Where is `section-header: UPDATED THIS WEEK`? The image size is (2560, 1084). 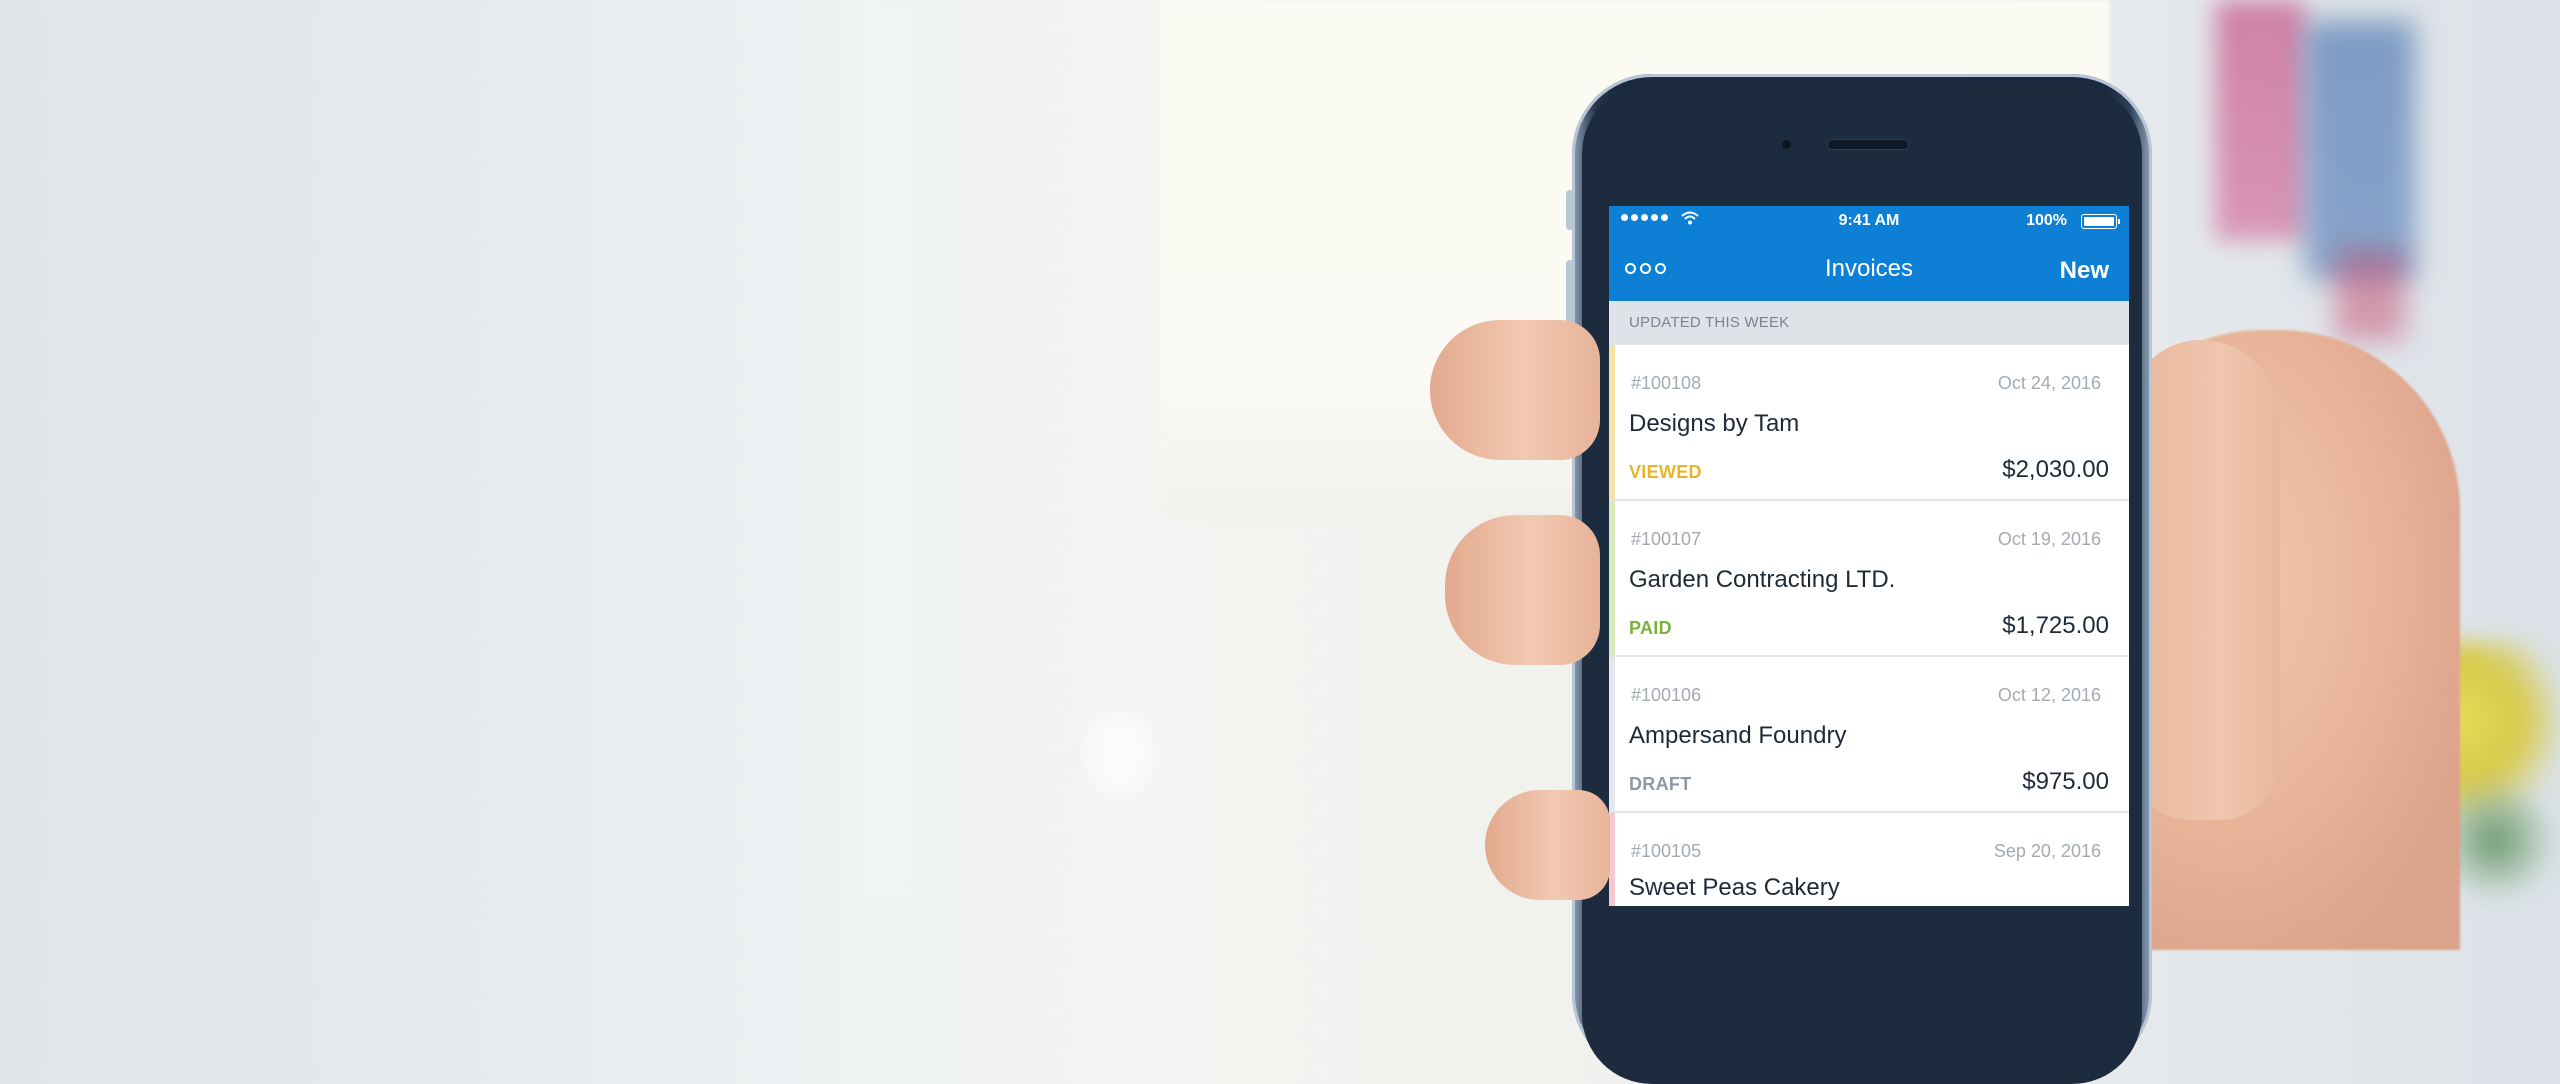
section-header: UPDATED THIS WEEK is located at coordinates (1869, 323).